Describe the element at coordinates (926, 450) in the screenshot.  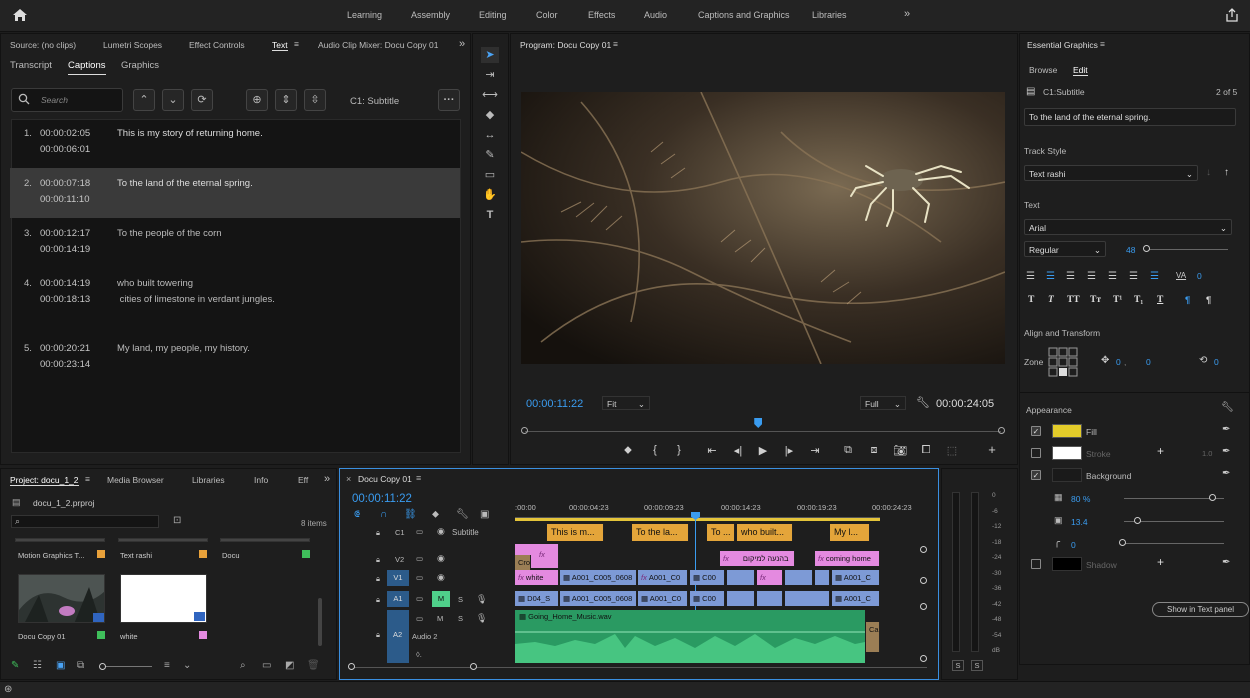
I see `comparison-view-icon: ⧠` at that location.